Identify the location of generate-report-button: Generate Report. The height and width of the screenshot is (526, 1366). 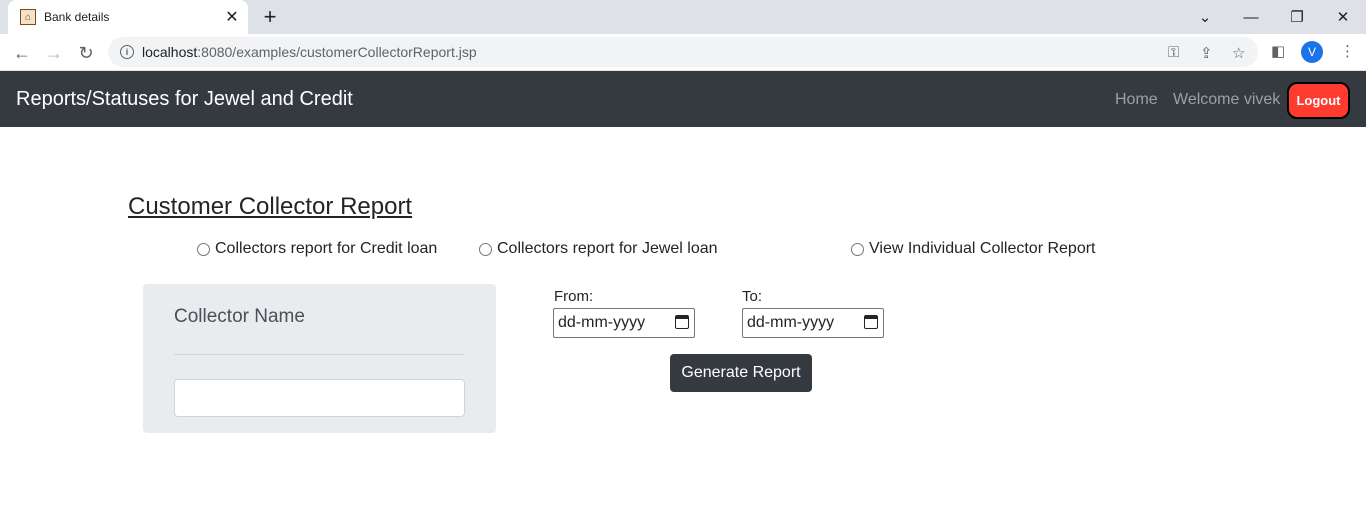
(741, 373).